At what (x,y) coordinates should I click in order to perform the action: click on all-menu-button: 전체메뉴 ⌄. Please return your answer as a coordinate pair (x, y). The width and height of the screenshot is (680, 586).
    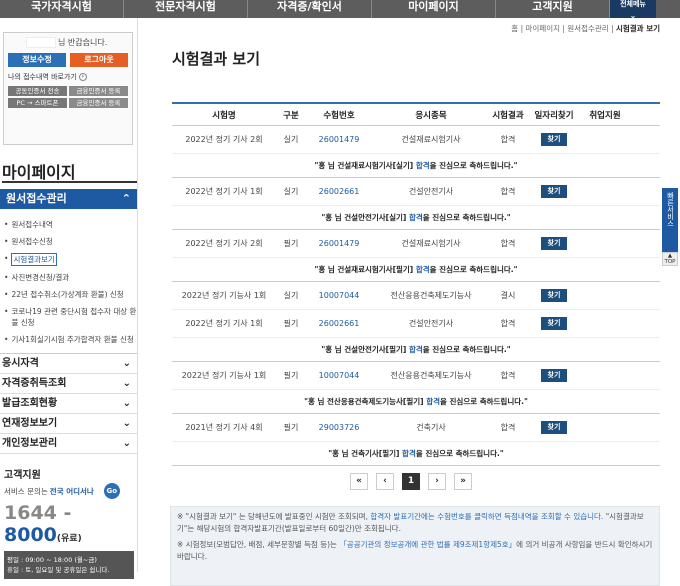
    Looking at the image, I should click on (633, 9).